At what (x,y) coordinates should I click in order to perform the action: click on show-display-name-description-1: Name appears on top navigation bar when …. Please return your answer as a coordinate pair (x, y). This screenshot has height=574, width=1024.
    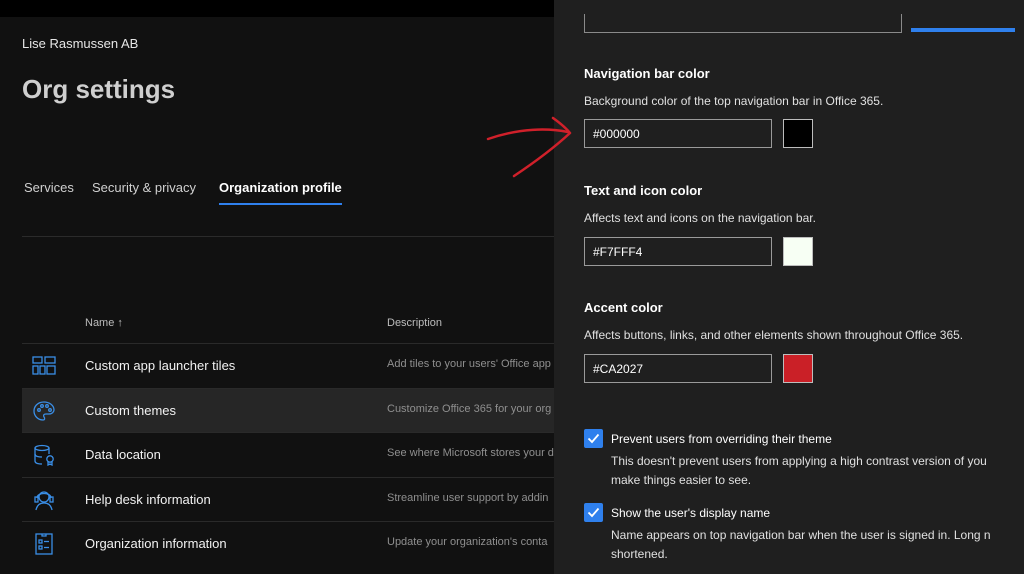
    Looking at the image, I should click on (801, 535).